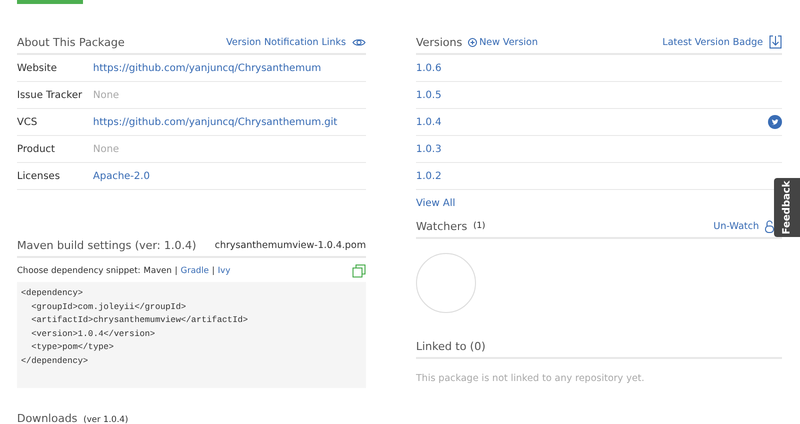  Describe the element at coordinates (769, 226) in the screenshot. I see `padlock-icon` at that location.